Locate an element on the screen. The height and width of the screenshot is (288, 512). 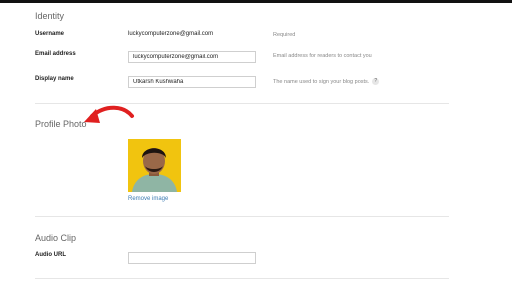
display-name-hint: The name used to sign your blog posts.? is located at coordinates (326, 81).